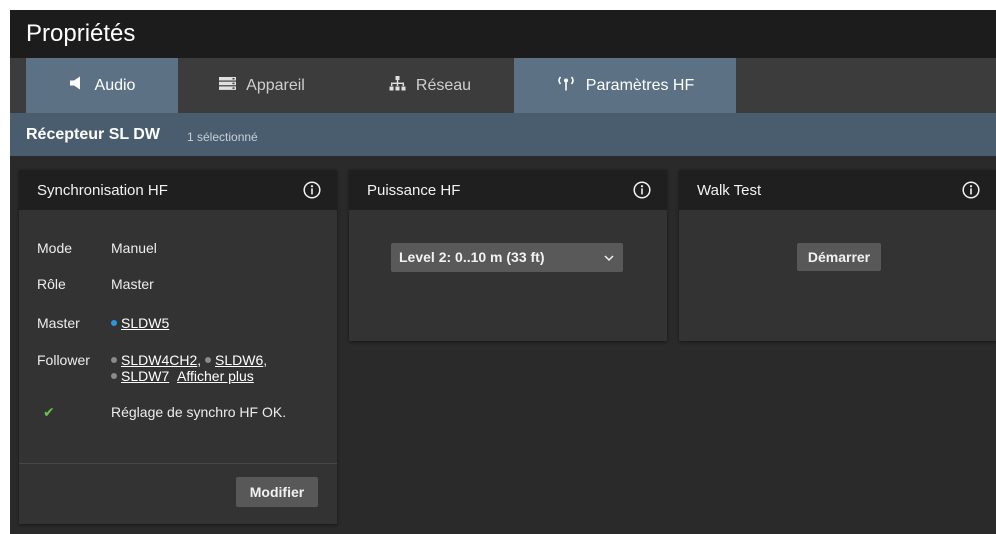 This screenshot has height=534, width=996. I want to click on follower-label: Follower, so click(63, 360).